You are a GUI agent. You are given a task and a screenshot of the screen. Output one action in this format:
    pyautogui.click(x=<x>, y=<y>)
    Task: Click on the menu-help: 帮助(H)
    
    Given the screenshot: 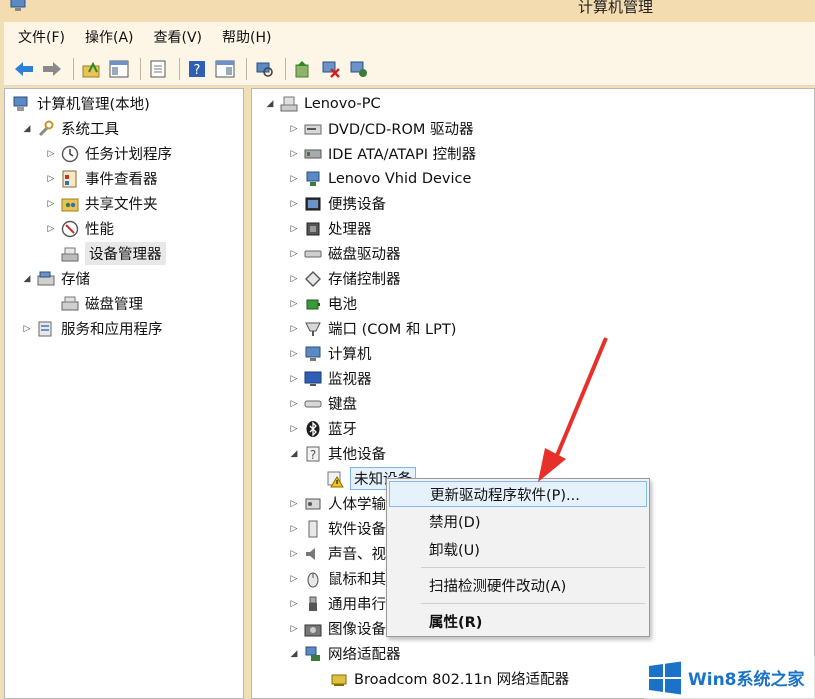 What is the action you would take?
    pyautogui.click(x=246, y=37)
    